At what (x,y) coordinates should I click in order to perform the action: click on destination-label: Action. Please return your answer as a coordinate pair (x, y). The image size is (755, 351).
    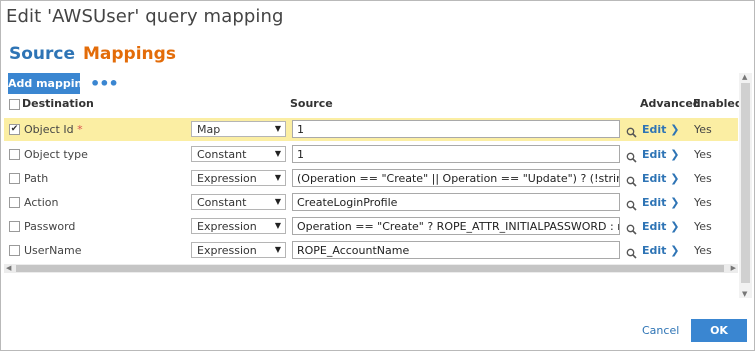
    Looking at the image, I should click on (41, 202).